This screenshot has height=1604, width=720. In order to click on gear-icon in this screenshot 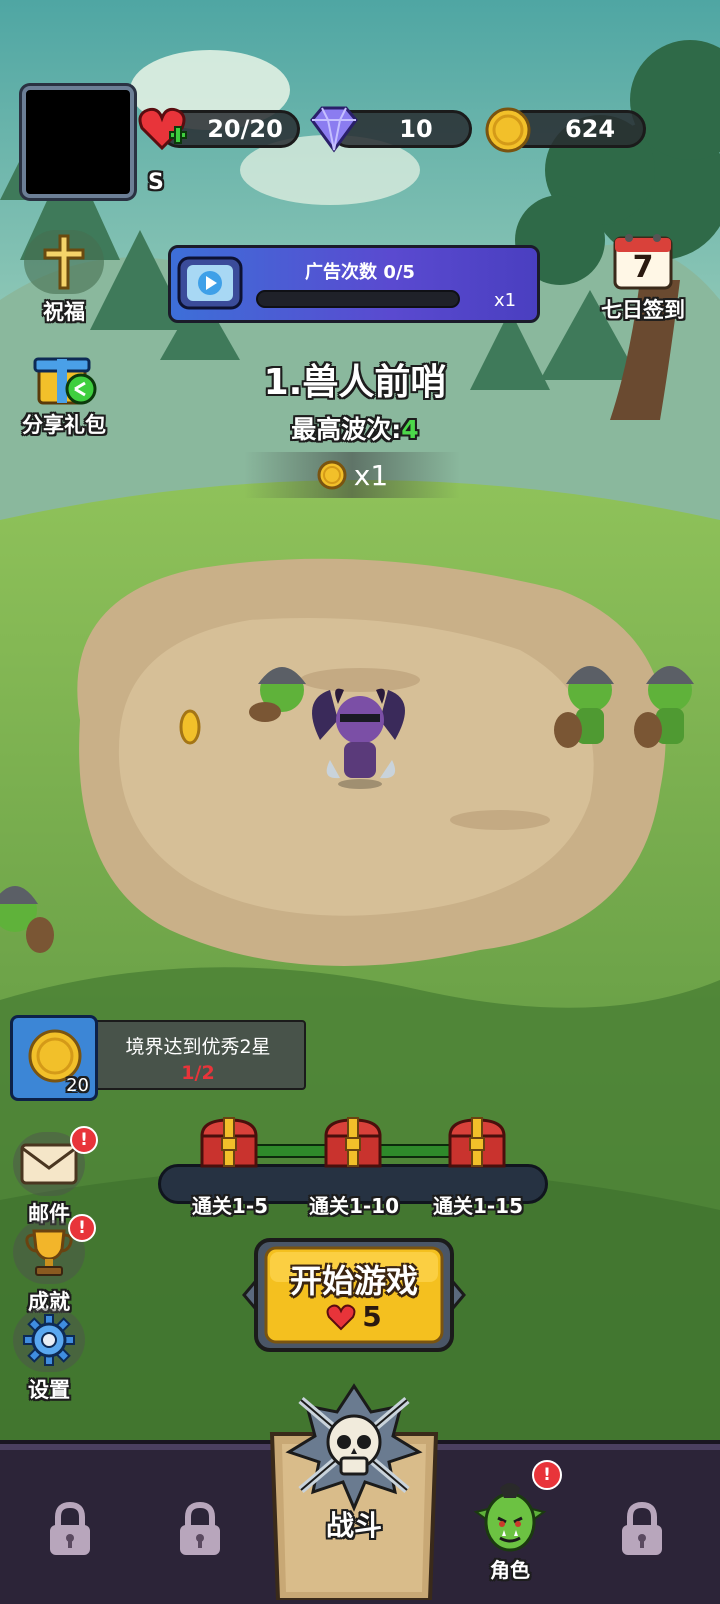, I will do `click(49, 1340)`.